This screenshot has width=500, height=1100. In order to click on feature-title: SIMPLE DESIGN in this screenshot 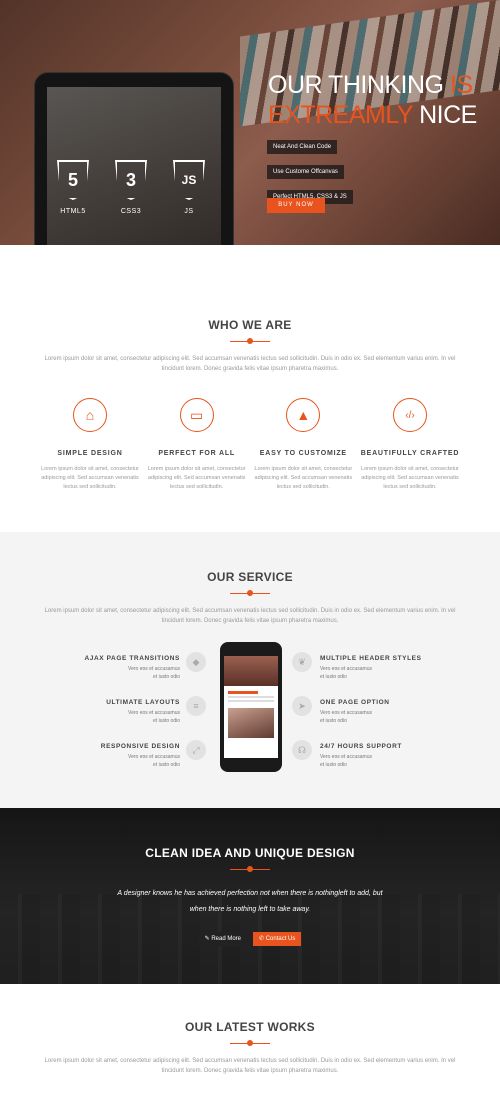, I will do `click(90, 453)`.